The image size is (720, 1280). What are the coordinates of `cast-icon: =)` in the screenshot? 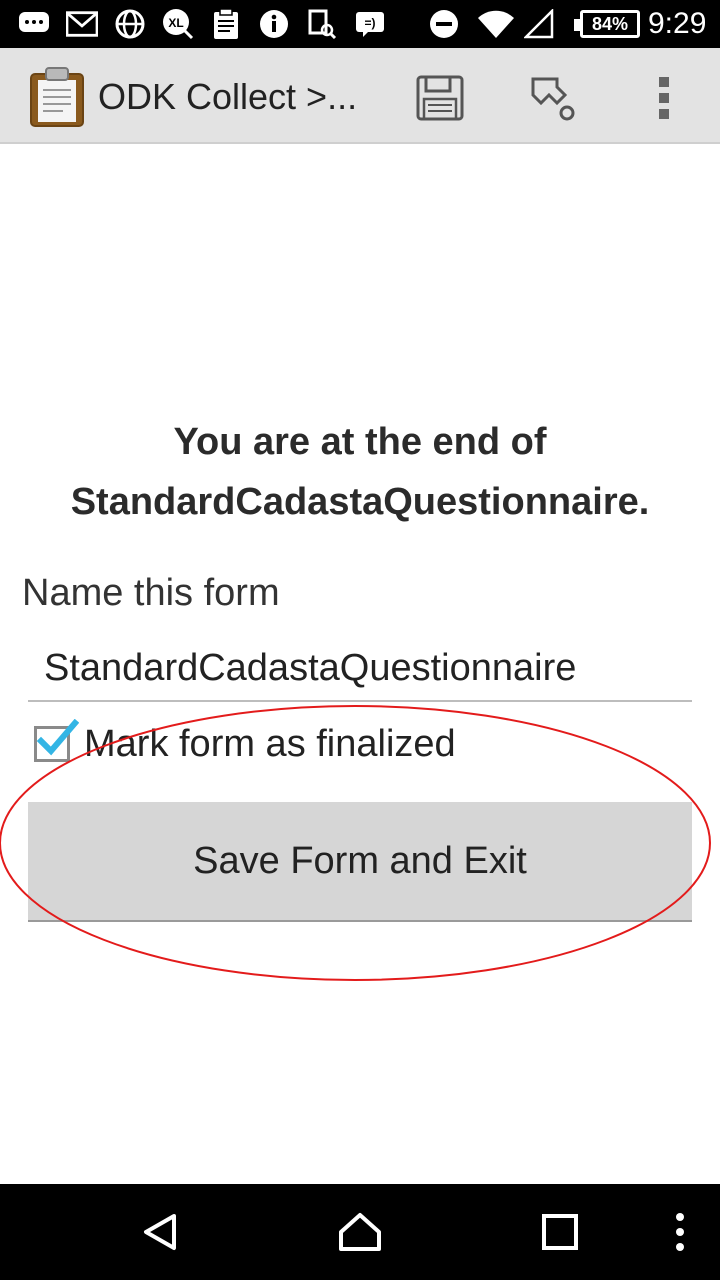 It's located at (370, 24).